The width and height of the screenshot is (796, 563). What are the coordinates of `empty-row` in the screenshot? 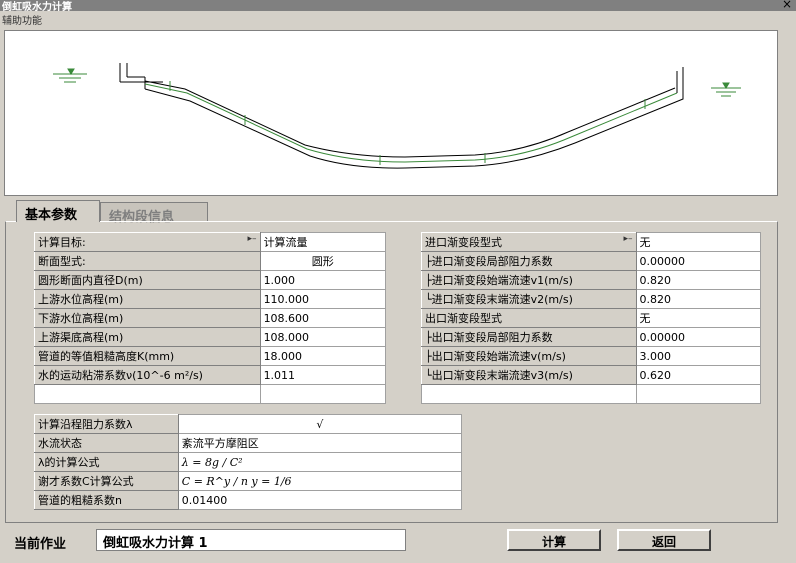 It's located at (210, 394).